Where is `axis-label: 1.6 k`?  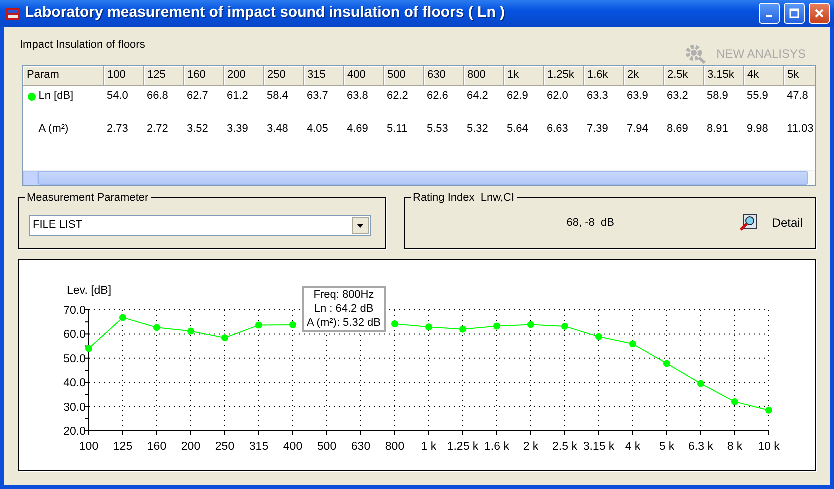 axis-label: 1.6 k is located at coordinates (497, 447).